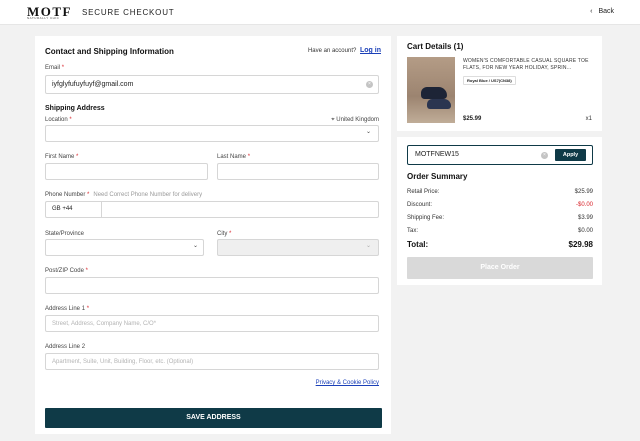 Image resolution: width=640 pixels, height=441 pixels. What do you see at coordinates (584, 205) in the screenshot?
I see `summary-row-value: -$0.00` at bounding box center [584, 205].